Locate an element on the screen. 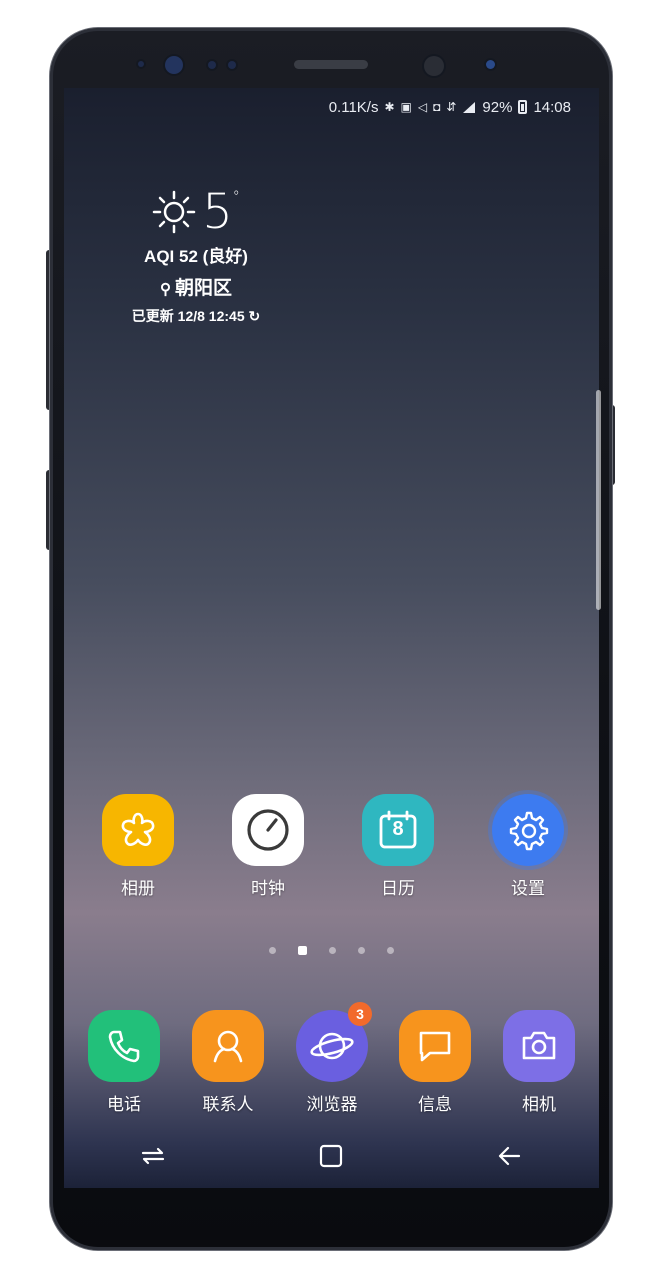 This screenshot has width=650, height=1277. home-button is located at coordinates (331, 1156).